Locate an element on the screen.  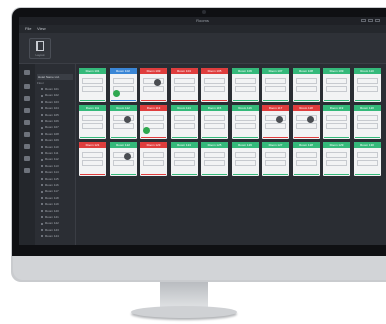
room-card-title: Room 111 is located at coordinates (92, 108).